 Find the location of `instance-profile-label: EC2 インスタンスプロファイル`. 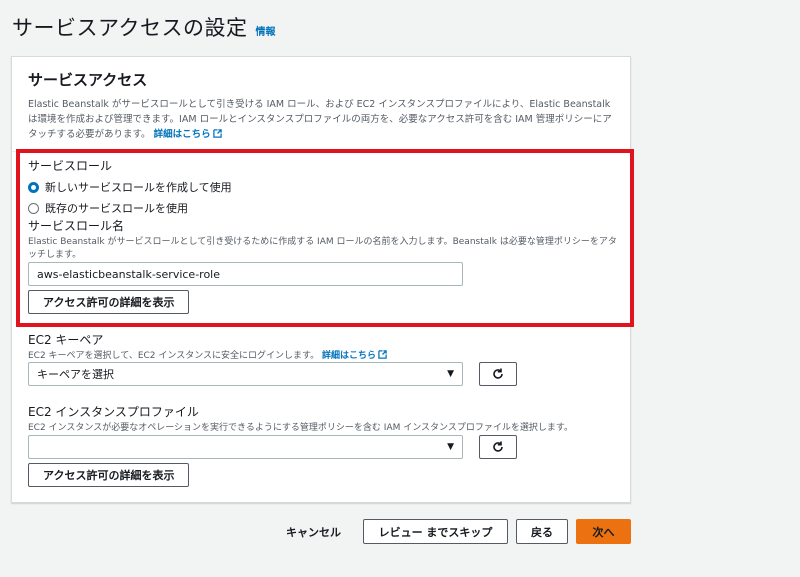

instance-profile-label: EC2 インスタンスプロファイル is located at coordinates (113, 412).